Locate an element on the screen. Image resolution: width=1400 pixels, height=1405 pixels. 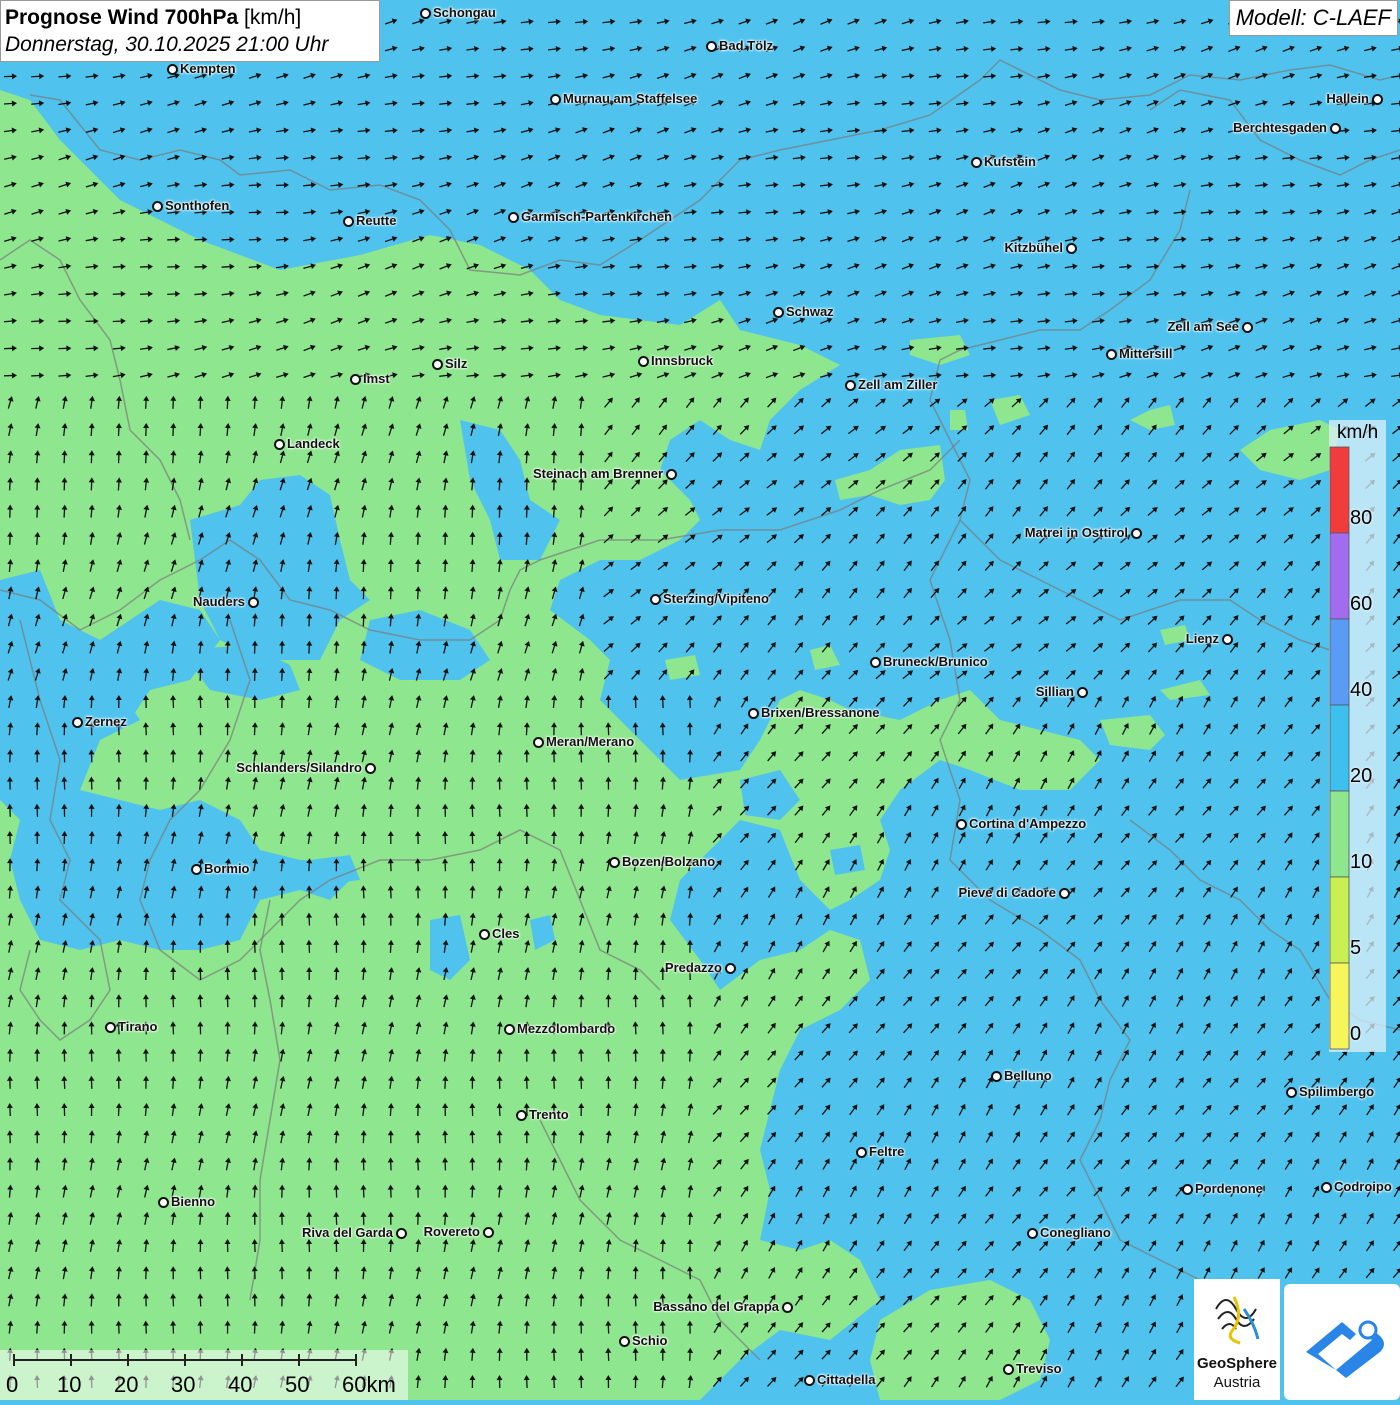
city-label: Berchtesgaden is located at coordinates (1280, 127).